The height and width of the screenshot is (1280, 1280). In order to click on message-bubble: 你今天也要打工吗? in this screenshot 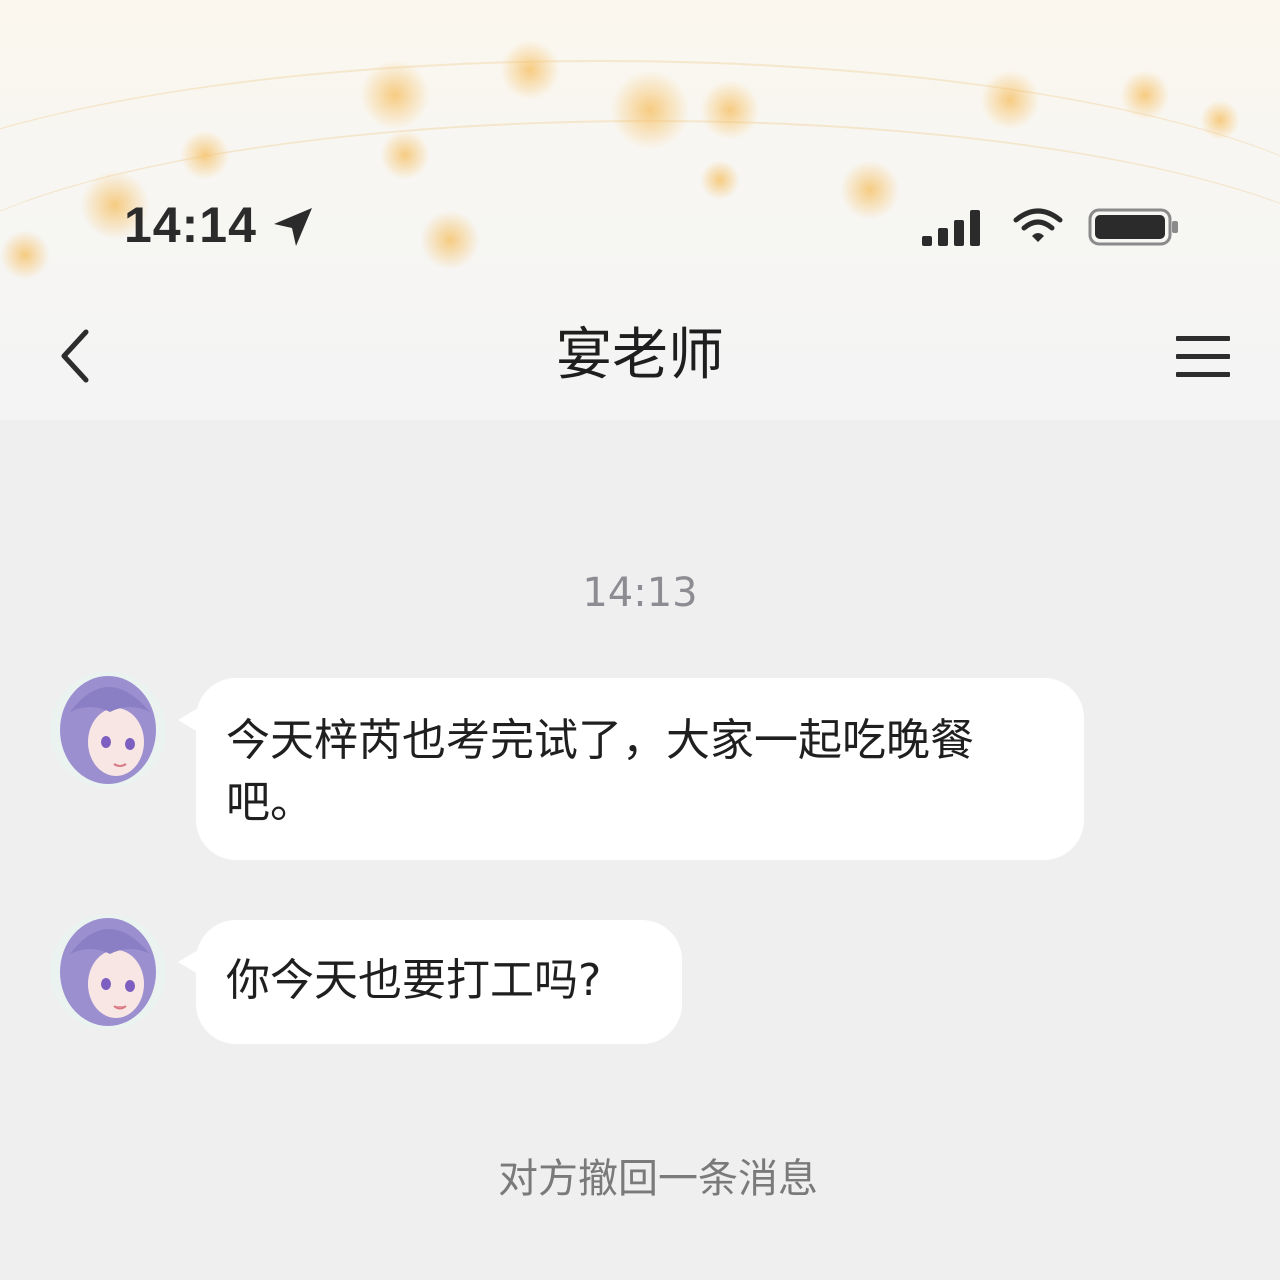, I will do `click(439, 982)`.